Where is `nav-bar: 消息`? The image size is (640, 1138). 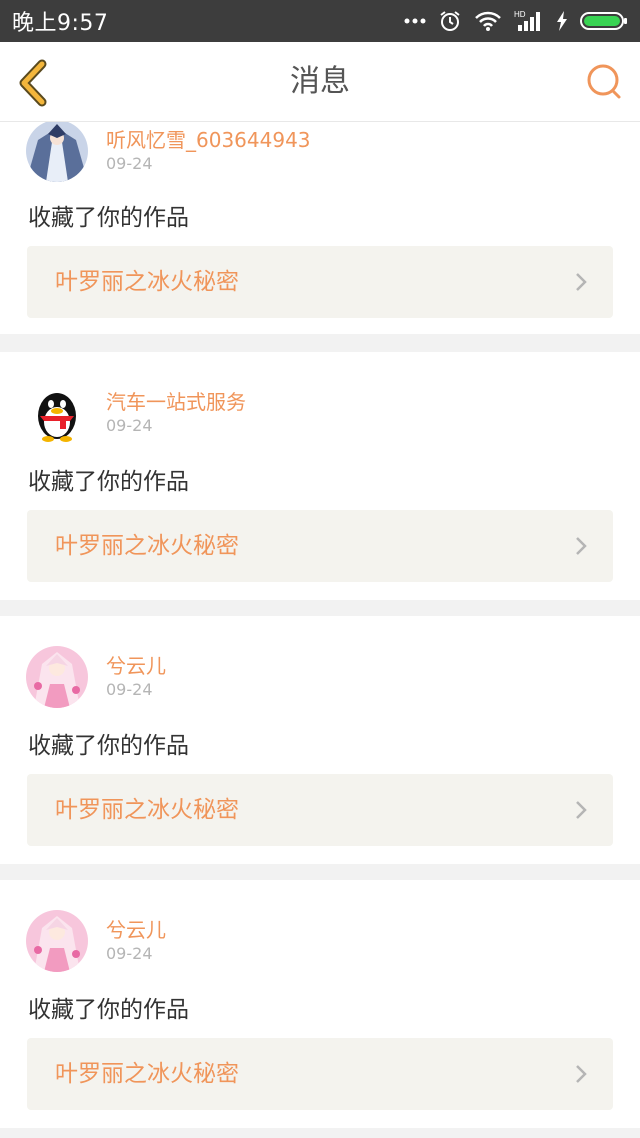
nav-bar: 消息 is located at coordinates (320, 82).